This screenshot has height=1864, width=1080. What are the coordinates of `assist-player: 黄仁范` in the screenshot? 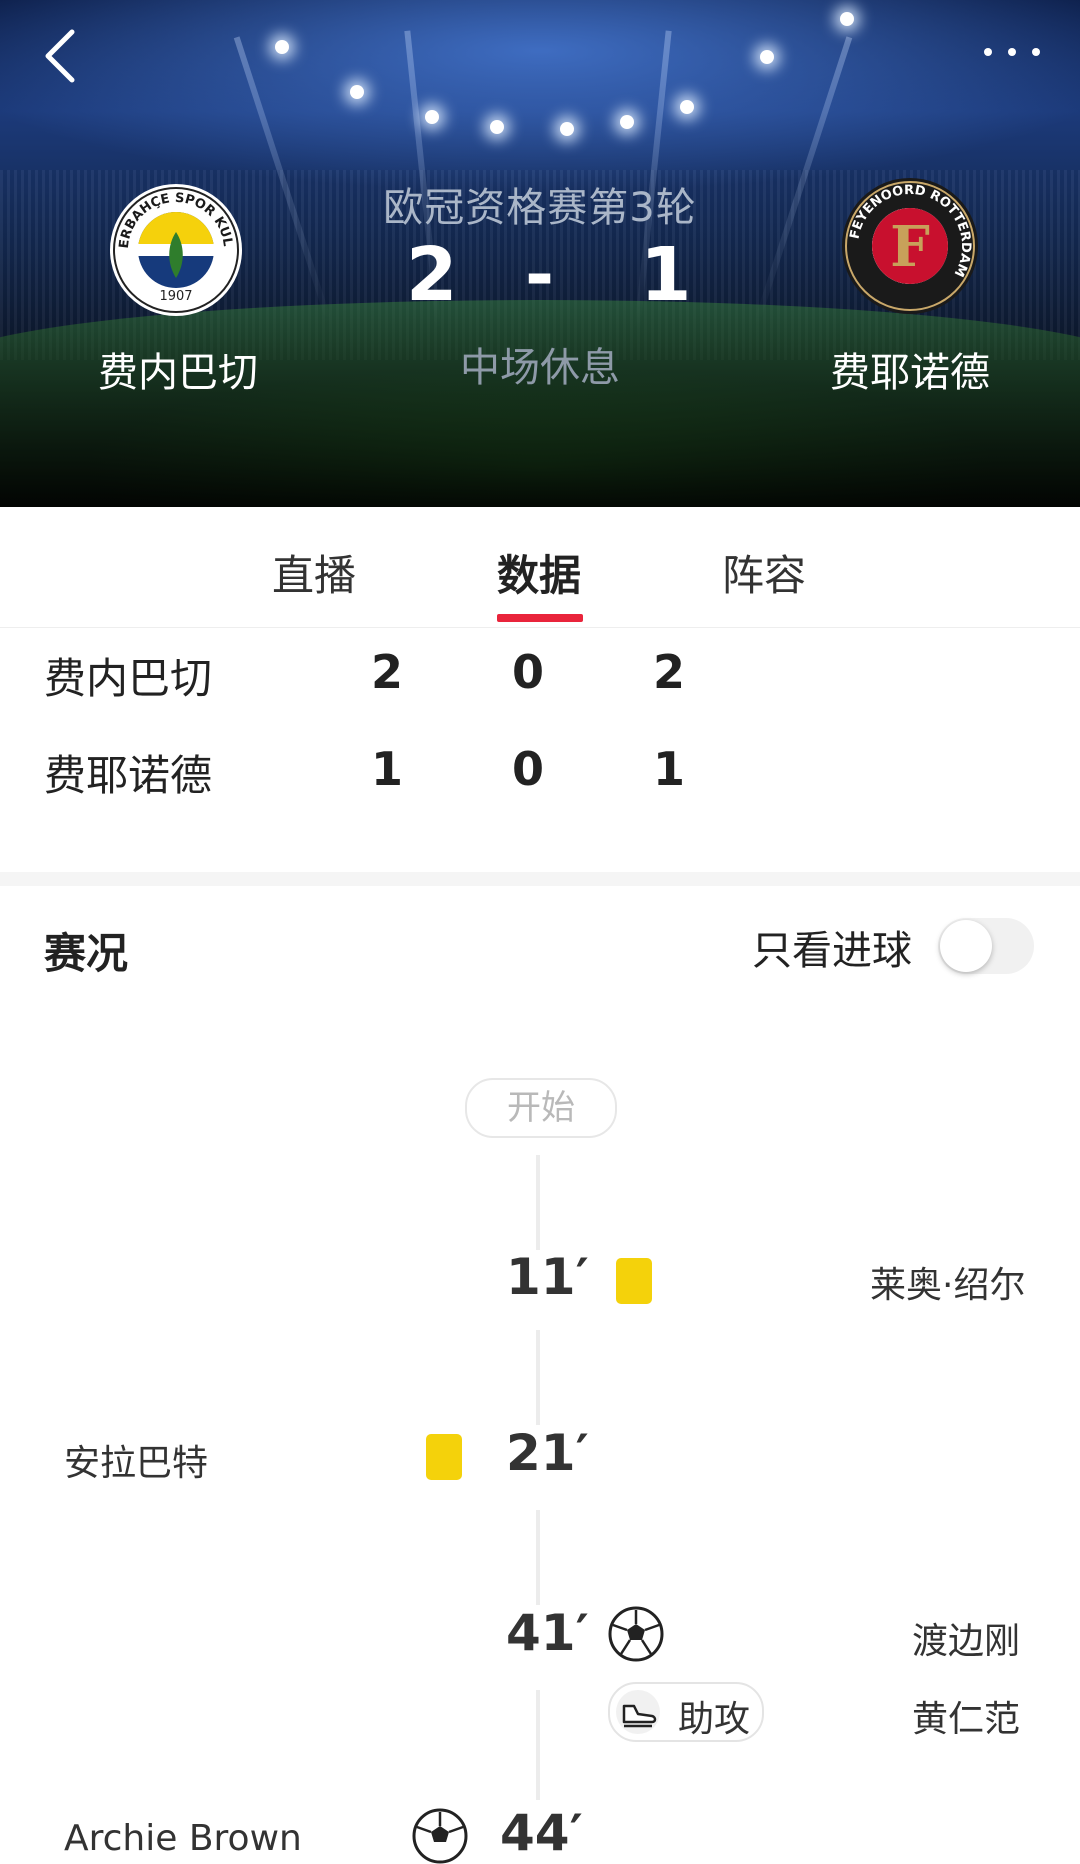 It's located at (966, 1716).